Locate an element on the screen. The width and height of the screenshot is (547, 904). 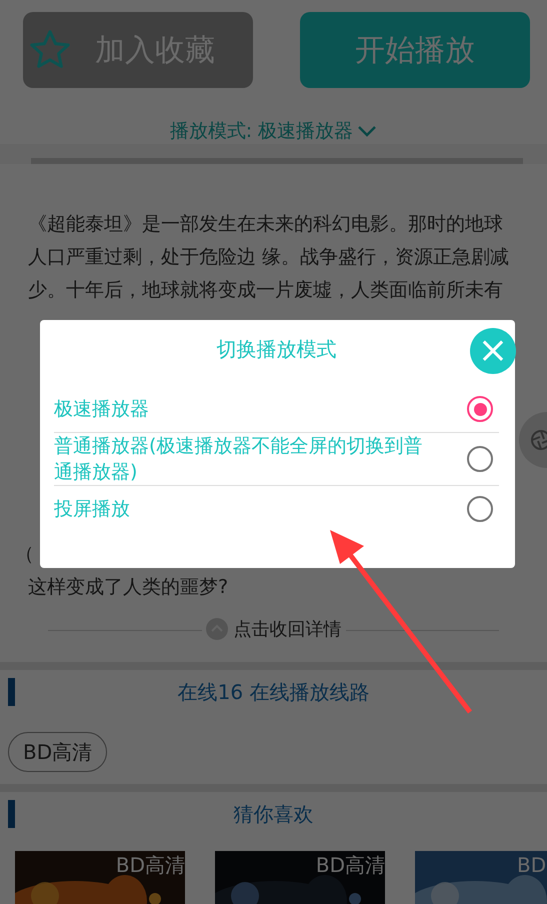
synopsis-text: 这样变成了人类的噩梦? is located at coordinates (128, 587).